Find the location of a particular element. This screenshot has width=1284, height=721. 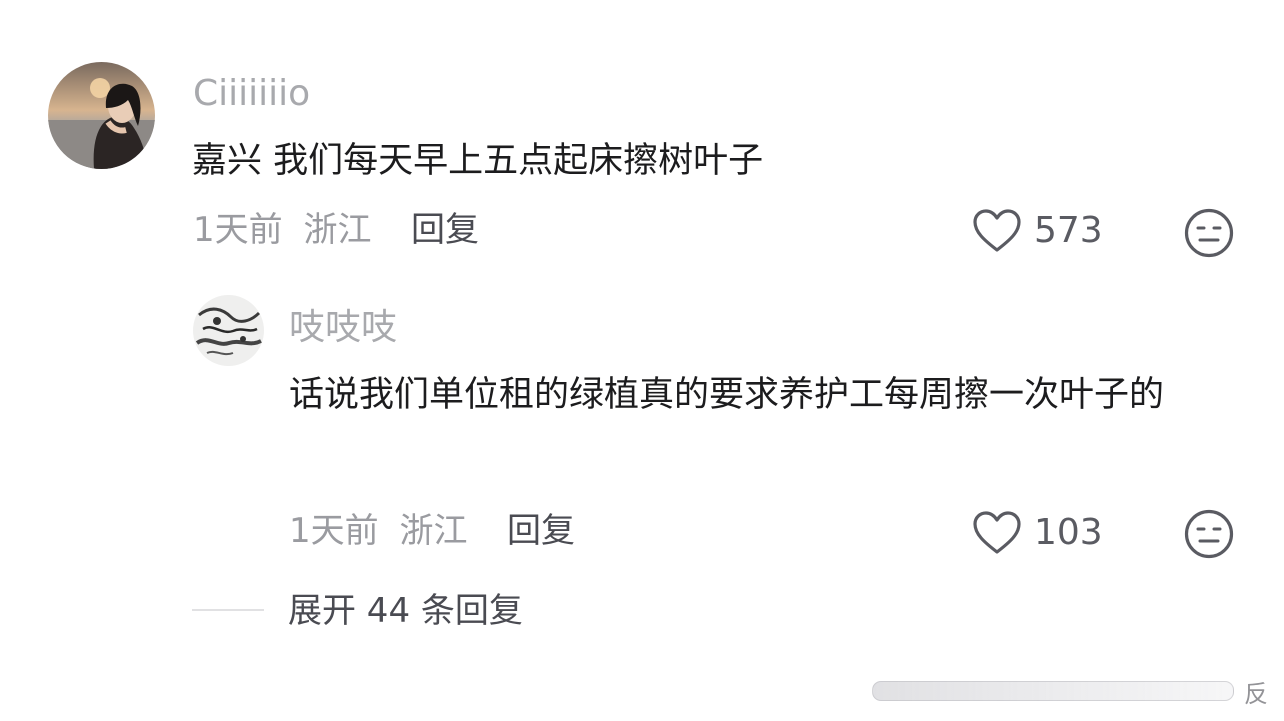

reply-avatar is located at coordinates (228, 330).